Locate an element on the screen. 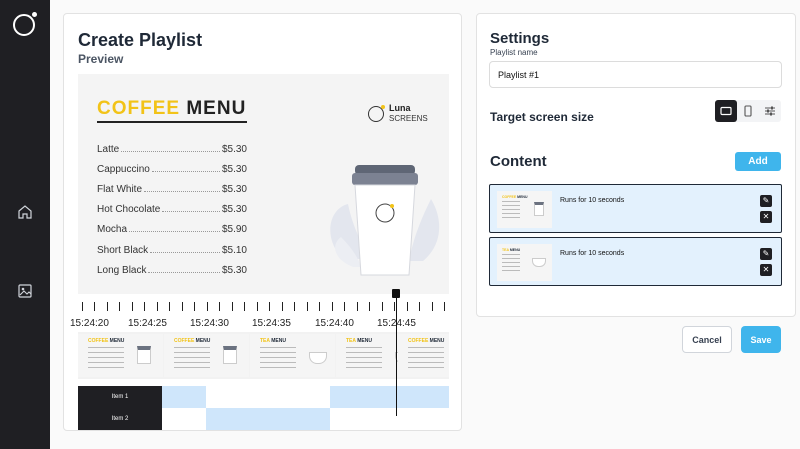 The width and height of the screenshot is (800, 449). coffee-cup-illustration is located at coordinates (385, 220).